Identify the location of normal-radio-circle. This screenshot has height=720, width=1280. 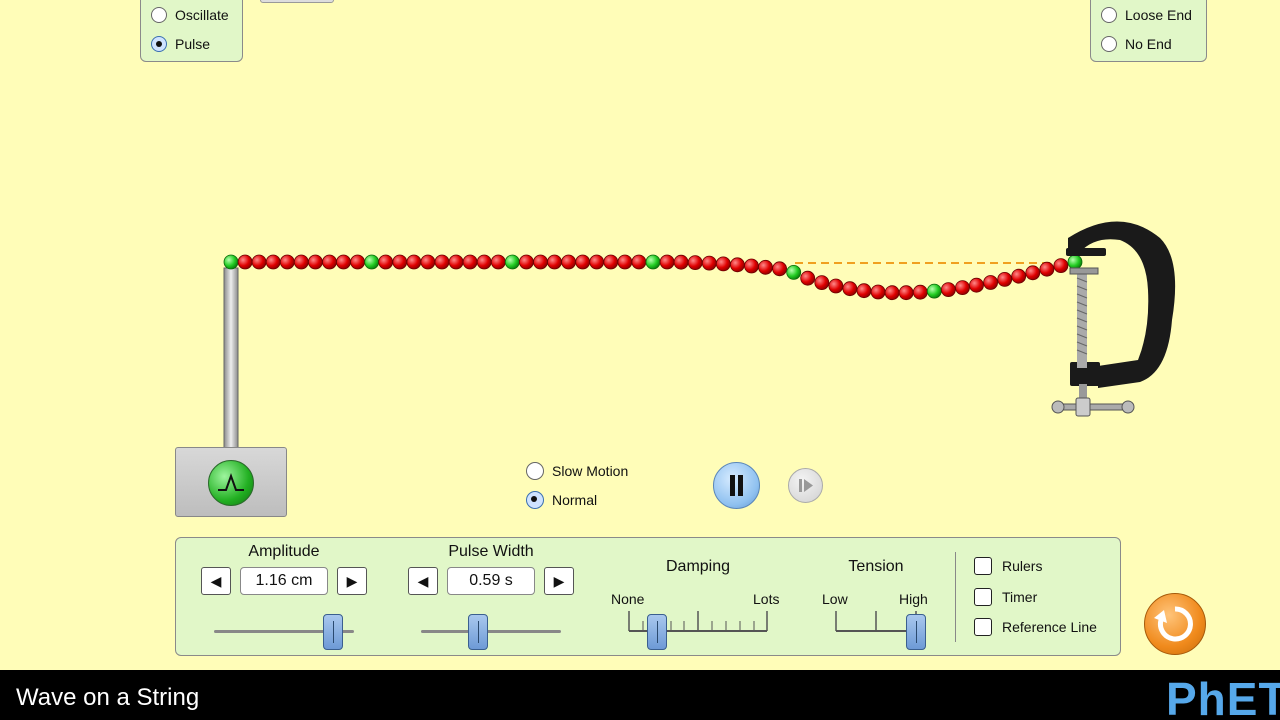
(535, 500).